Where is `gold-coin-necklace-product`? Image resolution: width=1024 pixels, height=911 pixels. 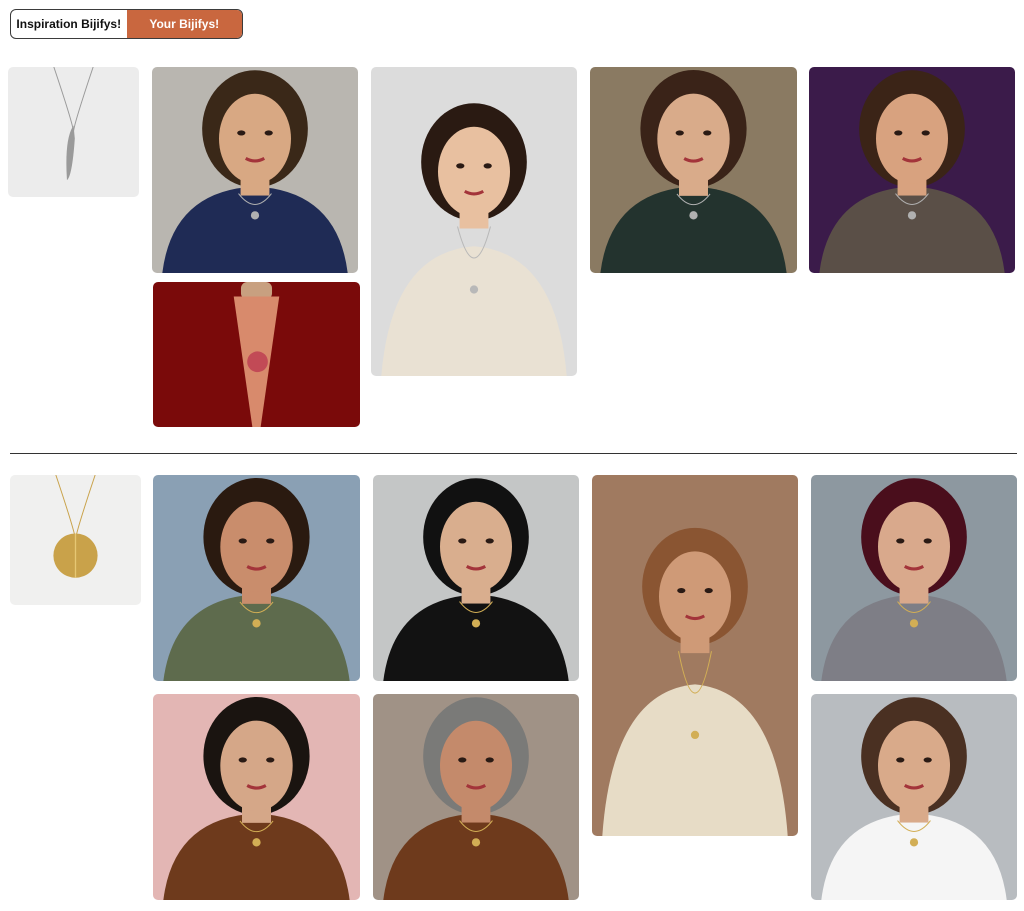 gold-coin-necklace-product is located at coordinates (75, 540).